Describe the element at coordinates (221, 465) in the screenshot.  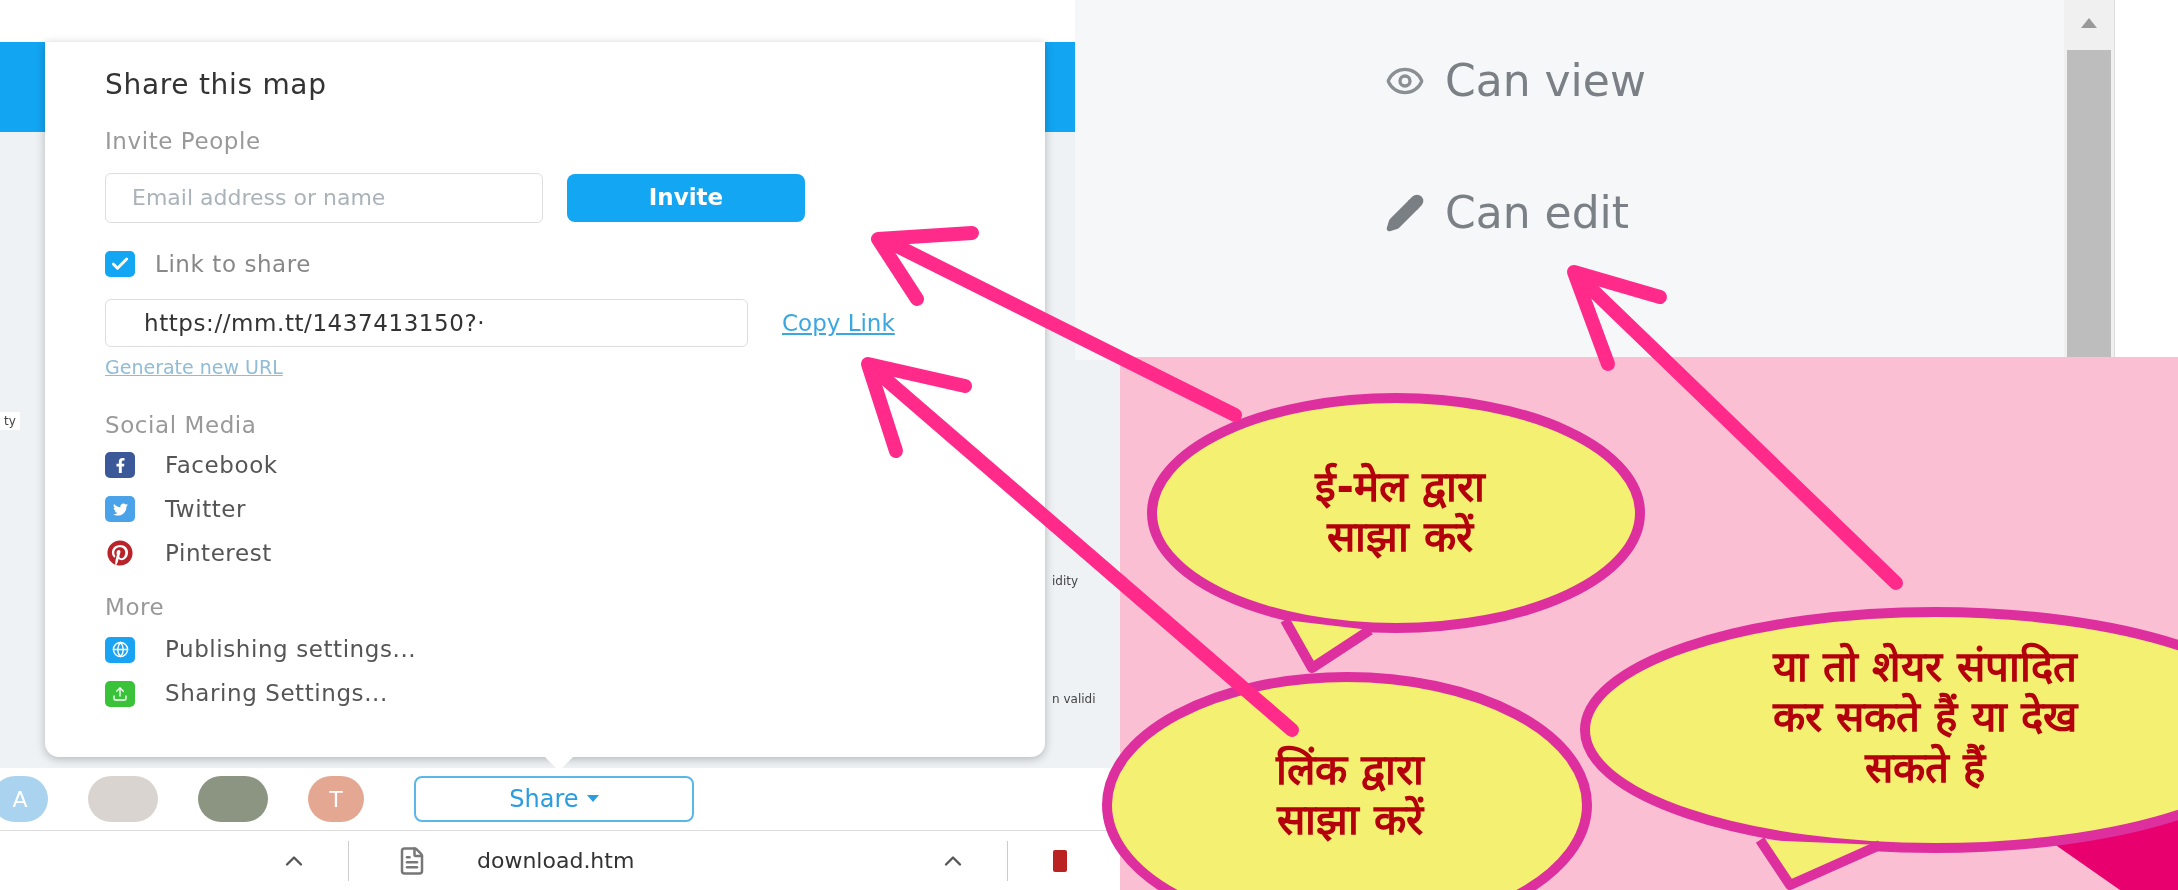
I see `share-option: Facebook` at that location.